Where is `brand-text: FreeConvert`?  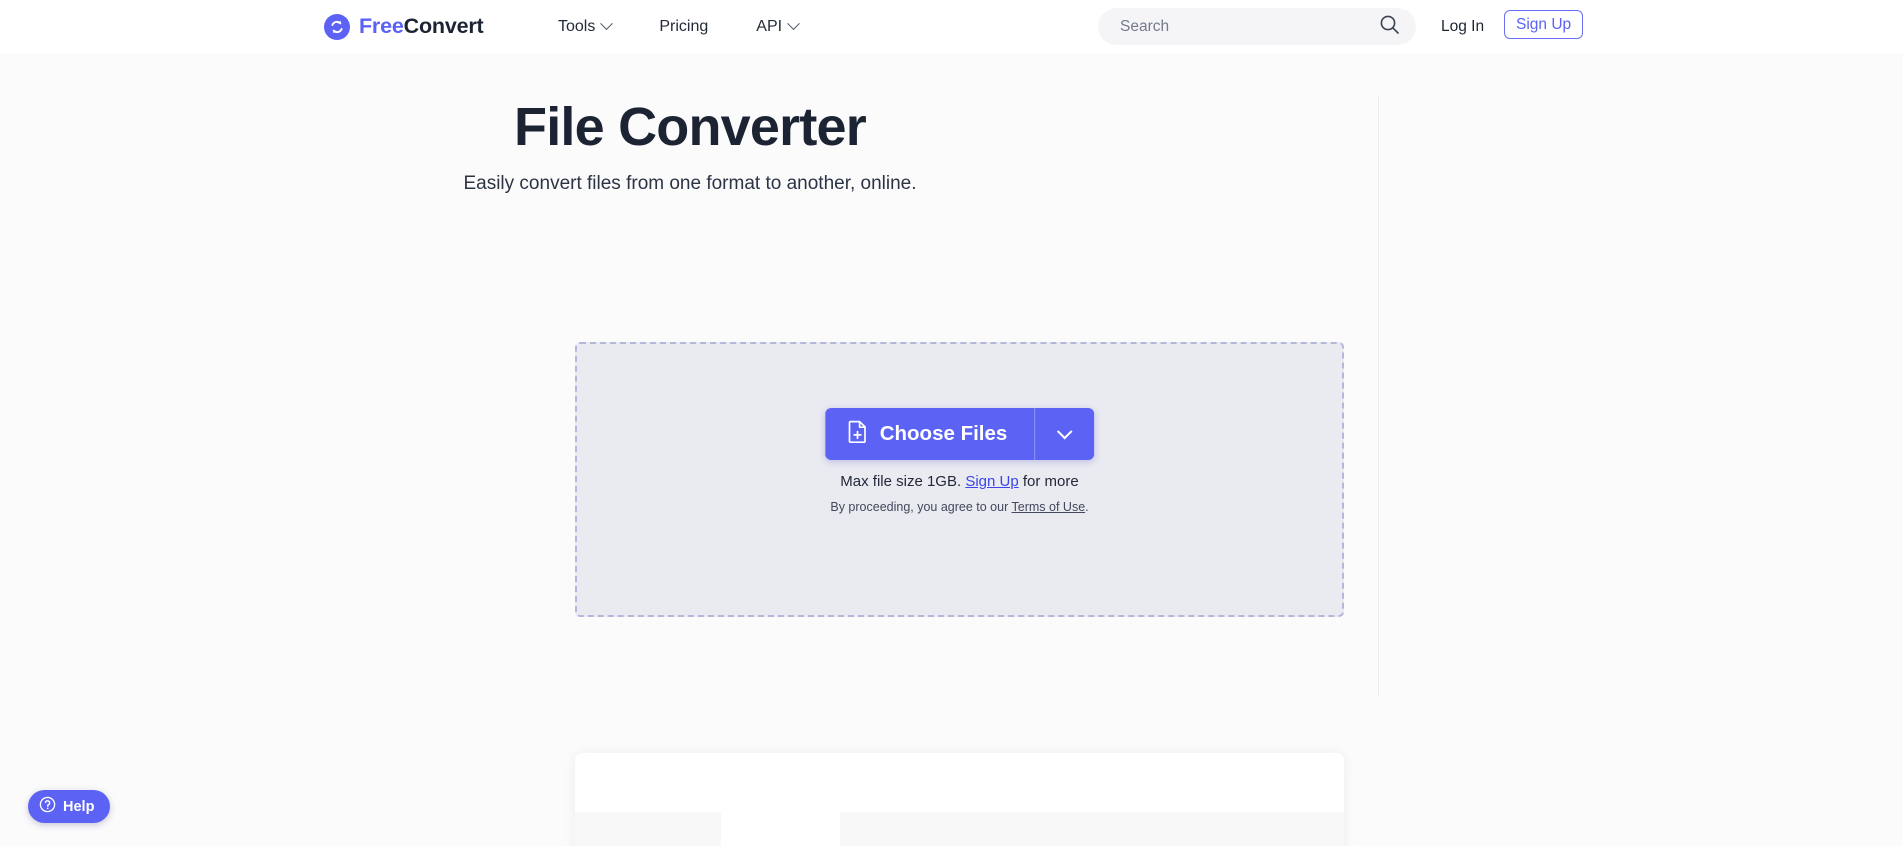 brand-text: FreeConvert is located at coordinates (421, 25).